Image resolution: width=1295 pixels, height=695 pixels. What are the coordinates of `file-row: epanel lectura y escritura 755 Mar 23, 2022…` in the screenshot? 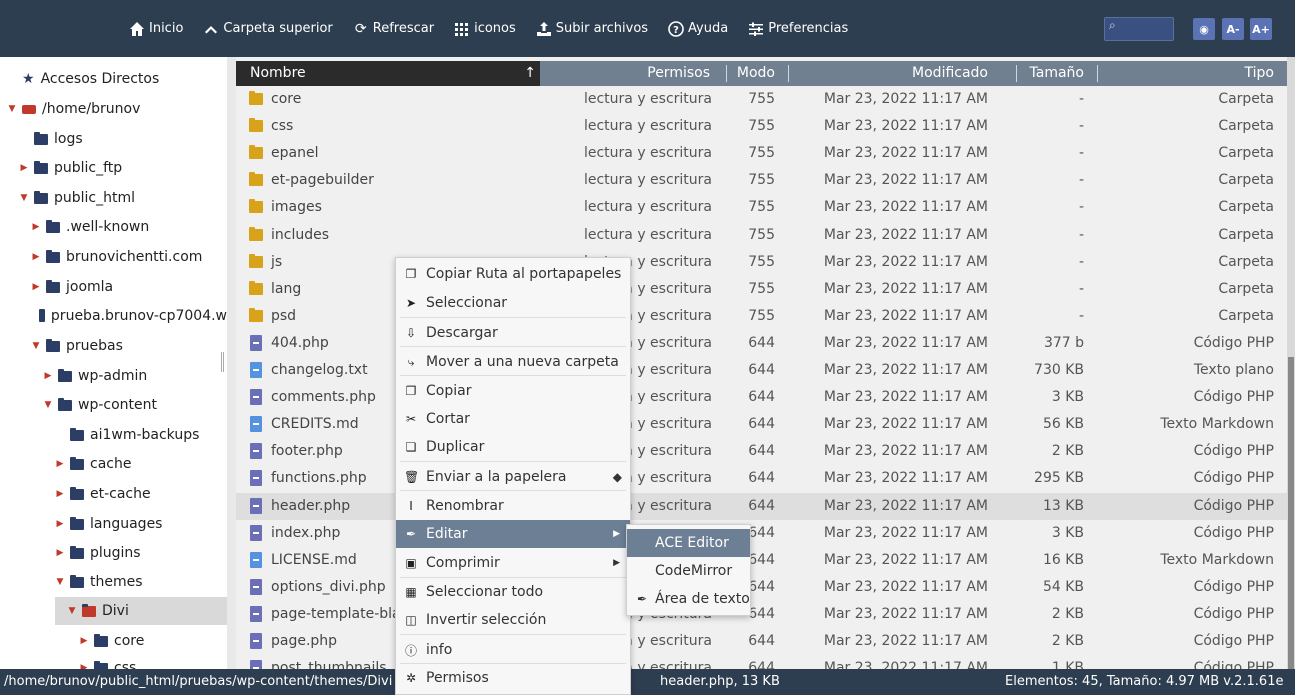 It's located at (761, 153).